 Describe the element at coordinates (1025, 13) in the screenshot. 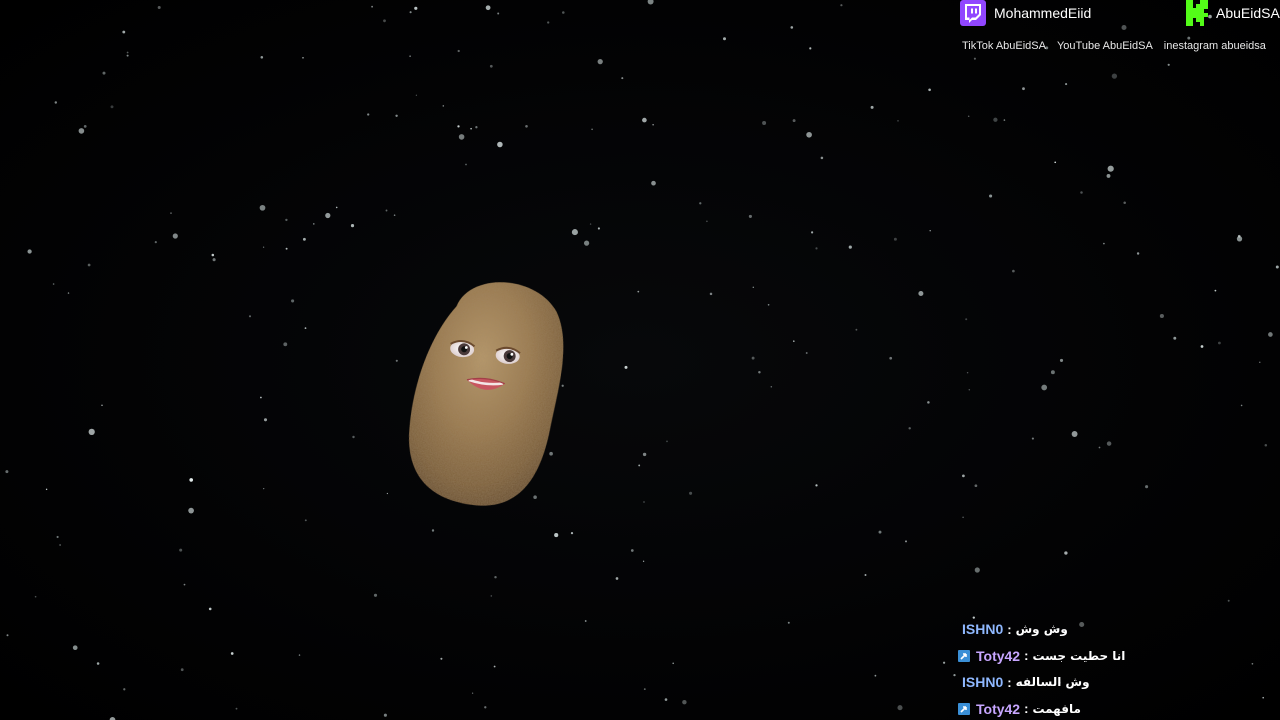

I see `twitch-handle: MohammedEiid` at that location.